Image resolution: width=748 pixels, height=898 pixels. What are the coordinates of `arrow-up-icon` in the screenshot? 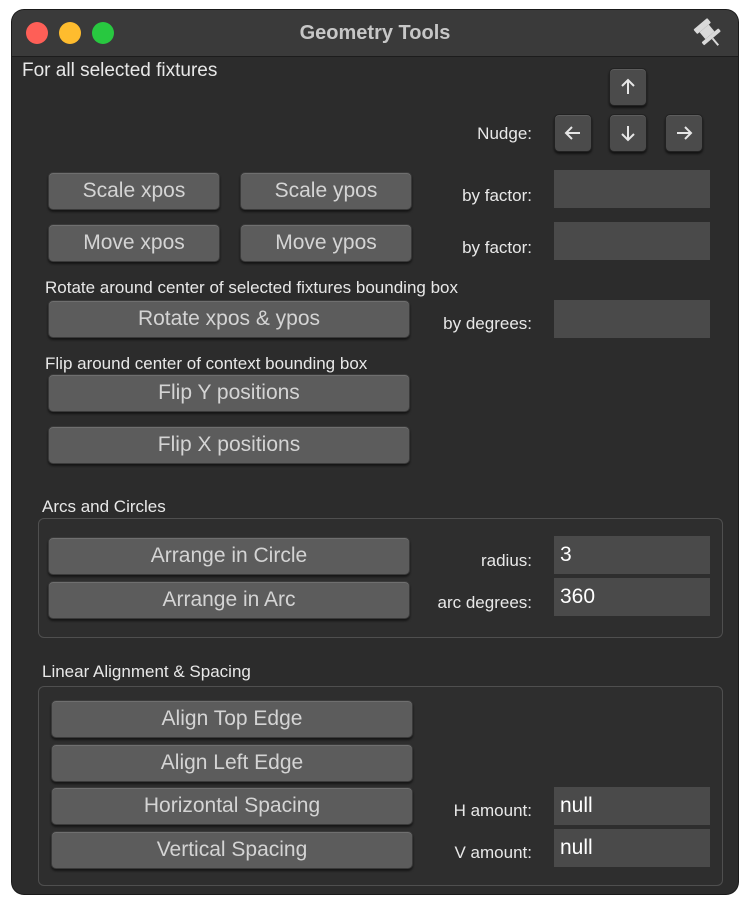 It's located at (628, 86).